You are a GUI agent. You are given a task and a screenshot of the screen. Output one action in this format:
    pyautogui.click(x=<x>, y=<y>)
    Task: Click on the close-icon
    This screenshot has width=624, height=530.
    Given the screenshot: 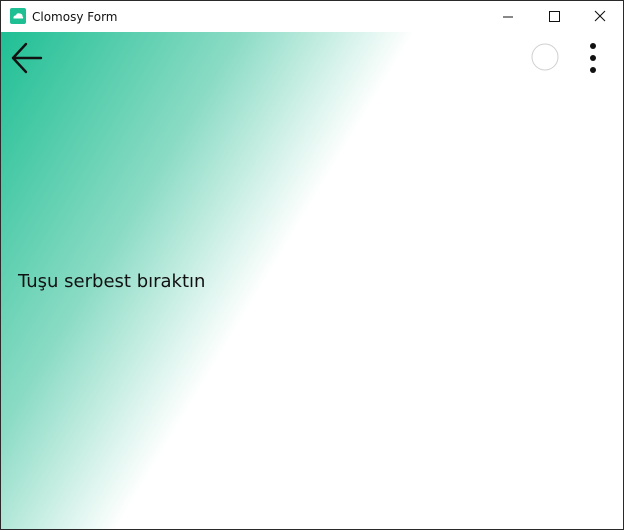 What is the action you would take?
    pyautogui.click(x=600, y=16)
    